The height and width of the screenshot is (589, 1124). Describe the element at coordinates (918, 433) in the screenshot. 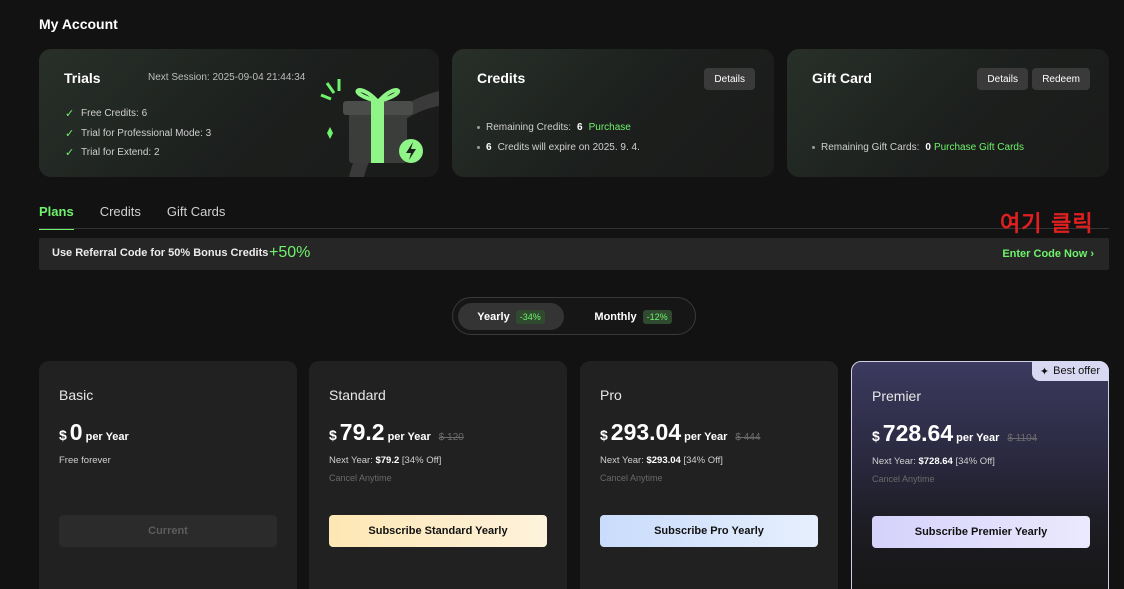

I see `plan-price: 728.64` at that location.